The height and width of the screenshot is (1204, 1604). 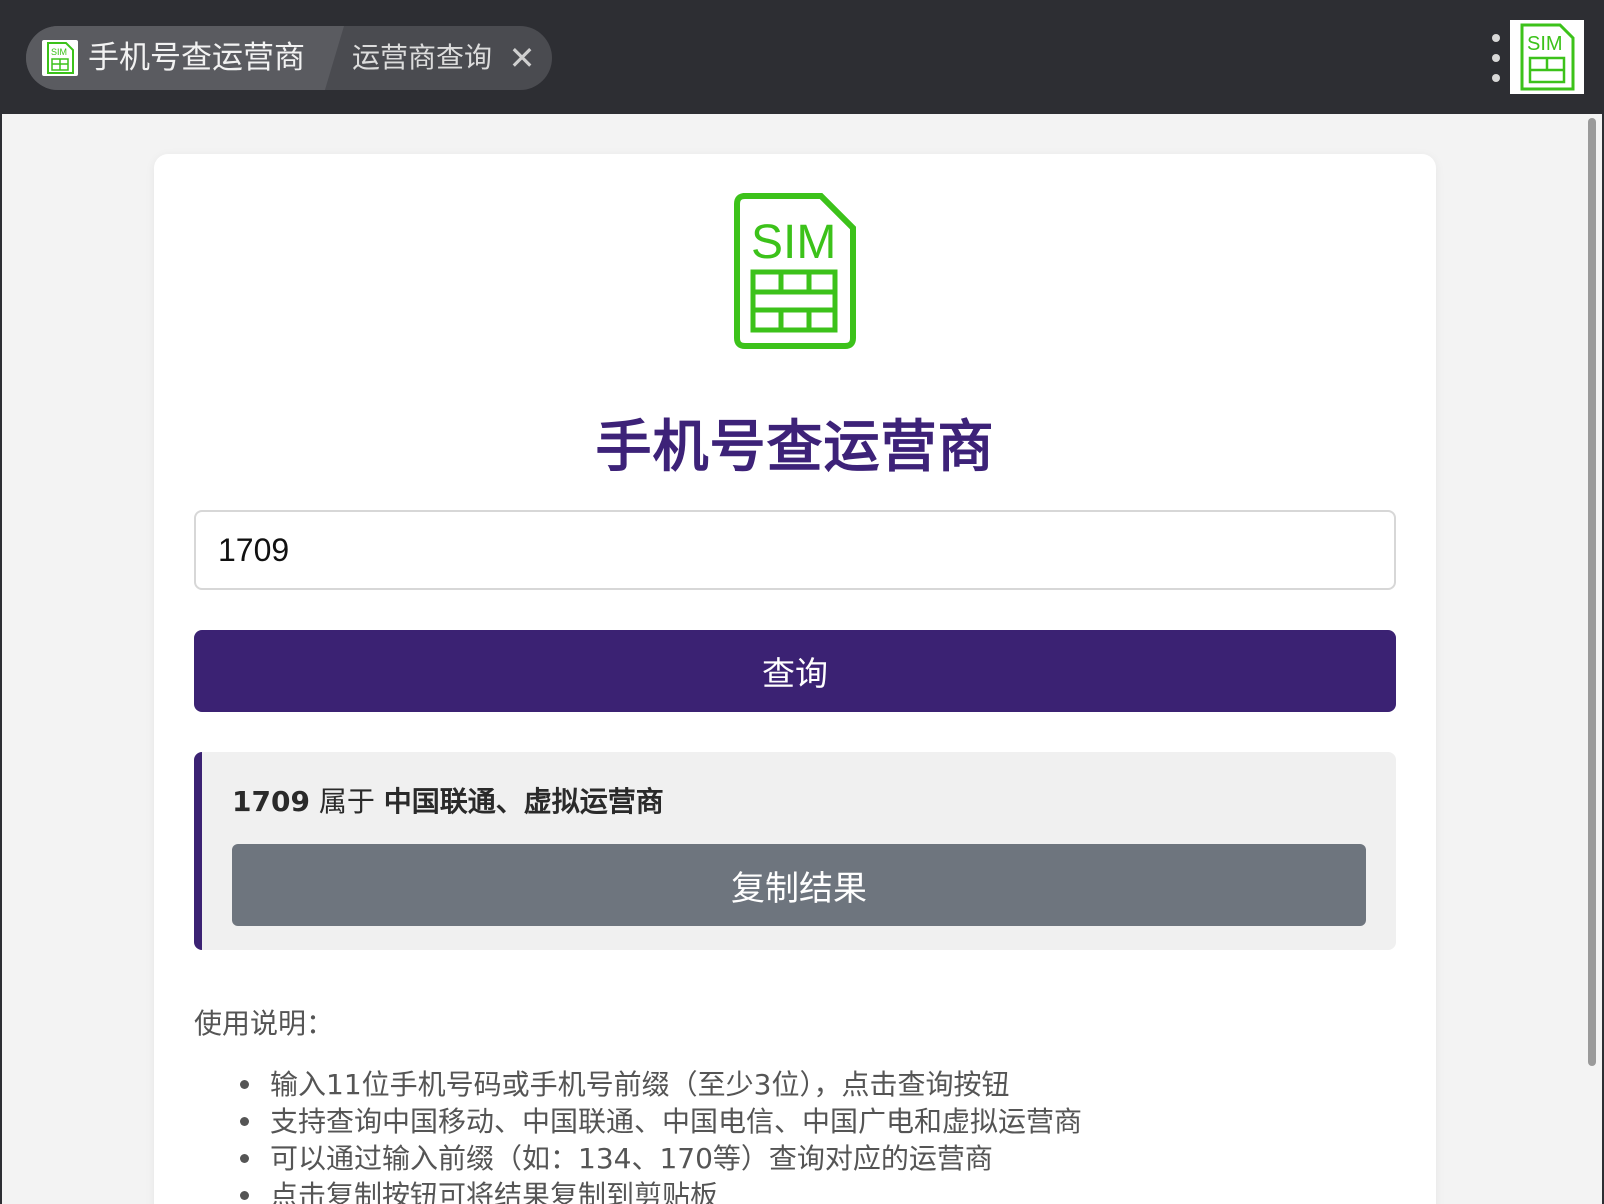 I want to click on result-belongs-text: 属于, so click(x=346, y=801).